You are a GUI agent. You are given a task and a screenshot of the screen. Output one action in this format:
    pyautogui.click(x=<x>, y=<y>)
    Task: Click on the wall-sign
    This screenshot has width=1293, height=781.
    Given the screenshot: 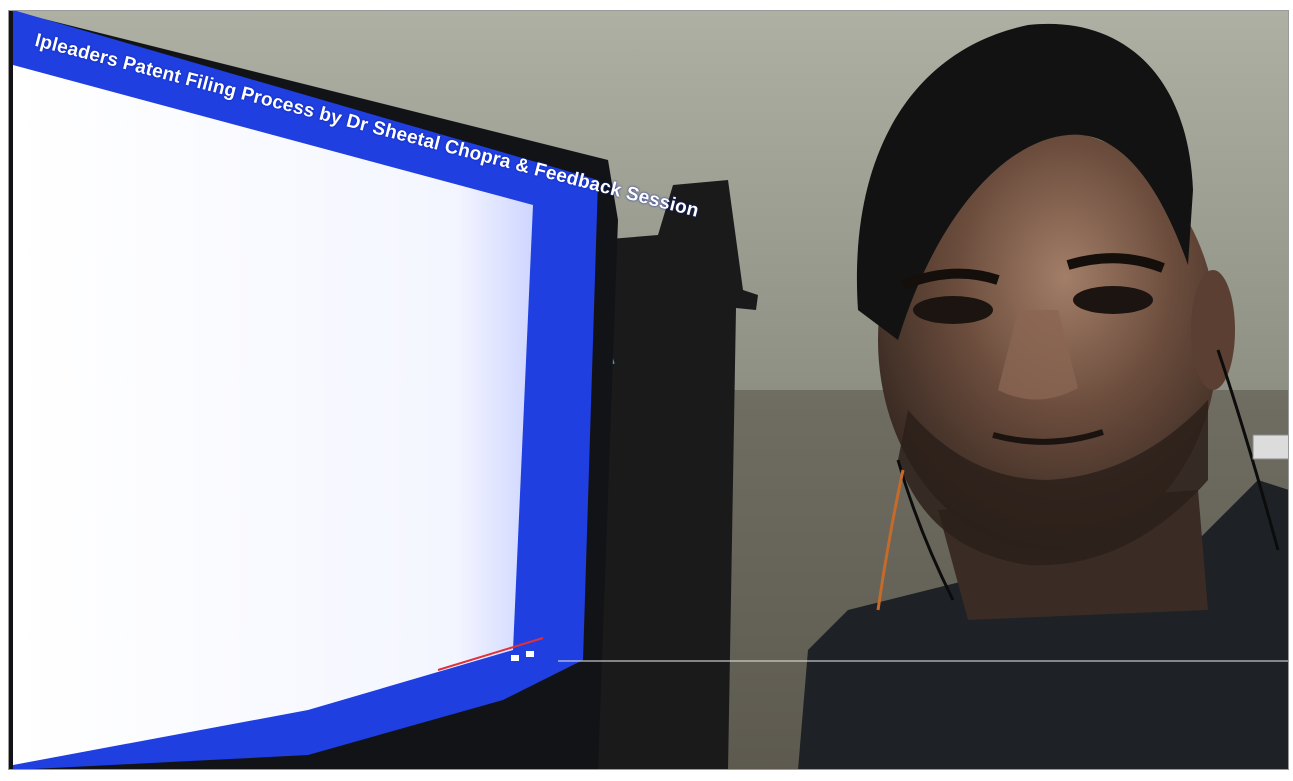 What is the action you would take?
    pyautogui.click(x=1270, y=447)
    